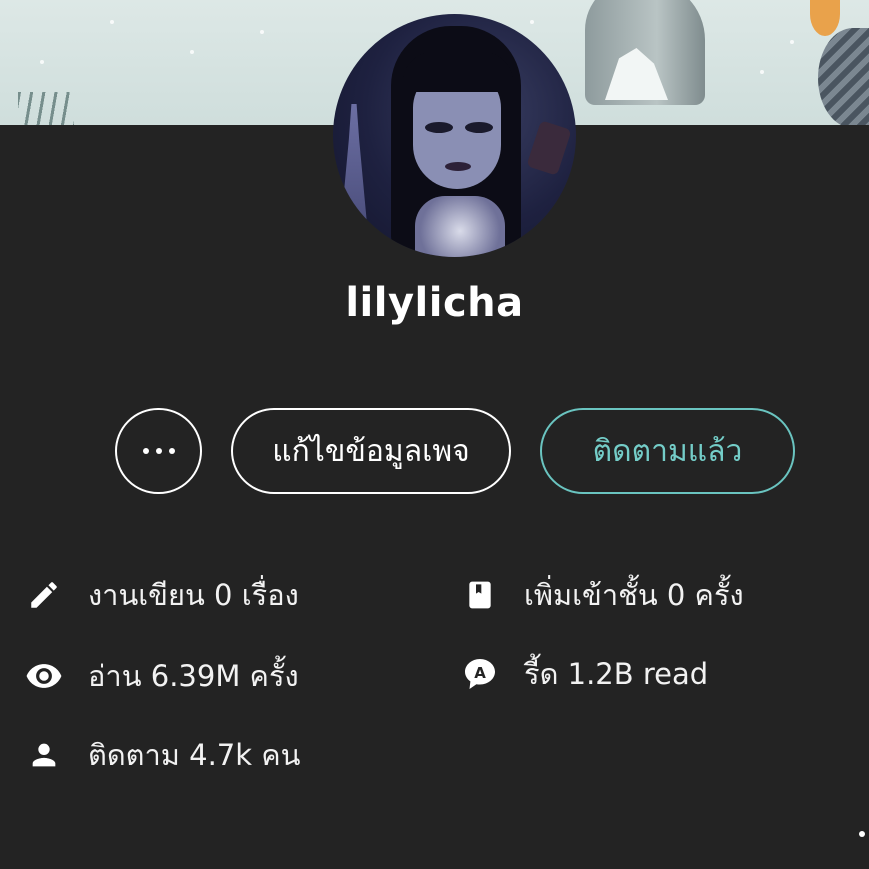 This screenshot has height=869, width=869. What do you see at coordinates (458, 166) in the screenshot?
I see `avatar-lips` at bounding box center [458, 166].